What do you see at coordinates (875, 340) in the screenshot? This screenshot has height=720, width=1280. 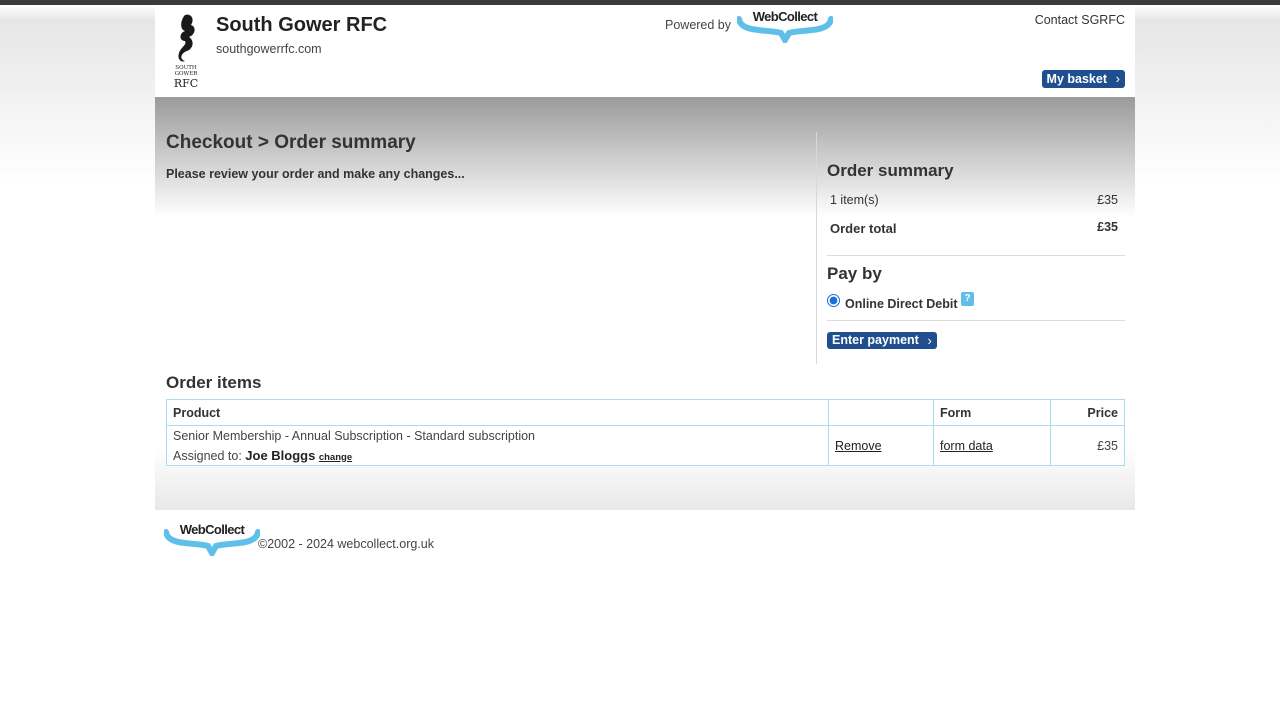 I see `enter-payment-label: Enter payment` at bounding box center [875, 340].